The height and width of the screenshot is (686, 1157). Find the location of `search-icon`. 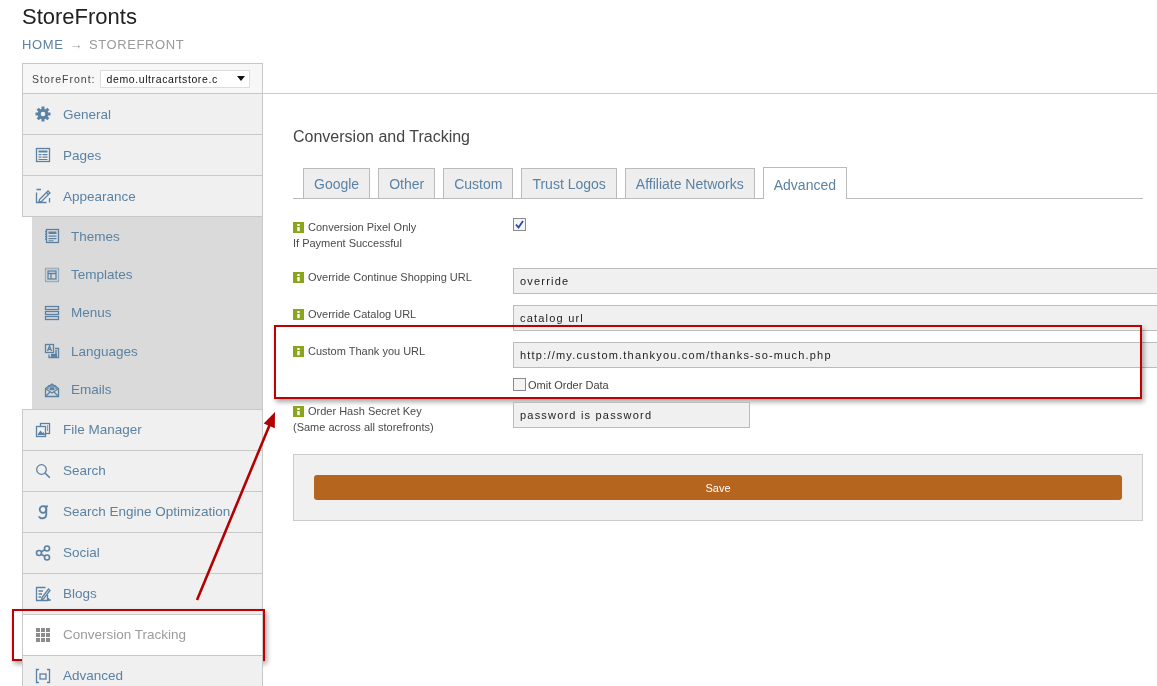

search-icon is located at coordinates (43, 470).